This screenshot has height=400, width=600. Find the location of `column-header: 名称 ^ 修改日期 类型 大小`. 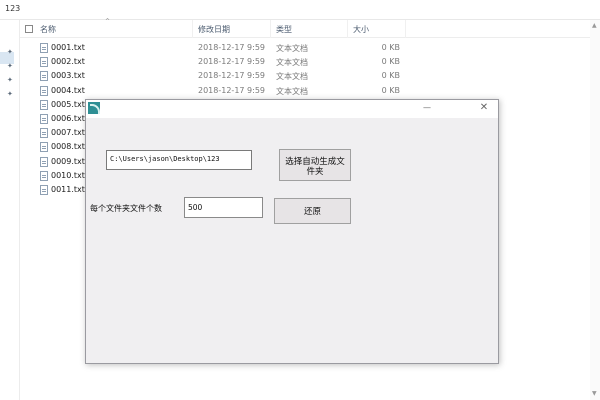

column-header: 名称 ^ 修改日期 类型 大小 is located at coordinates (310, 28).